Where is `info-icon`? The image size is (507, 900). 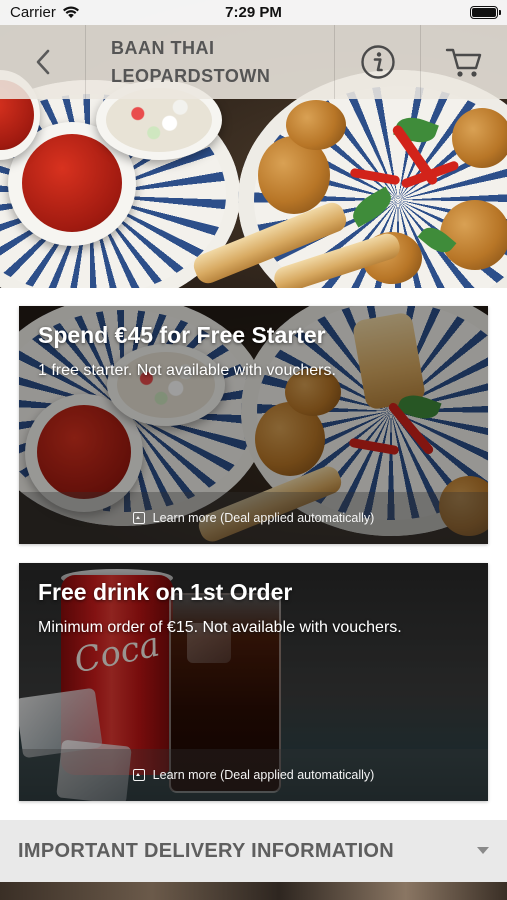
info-icon is located at coordinates (377, 62).